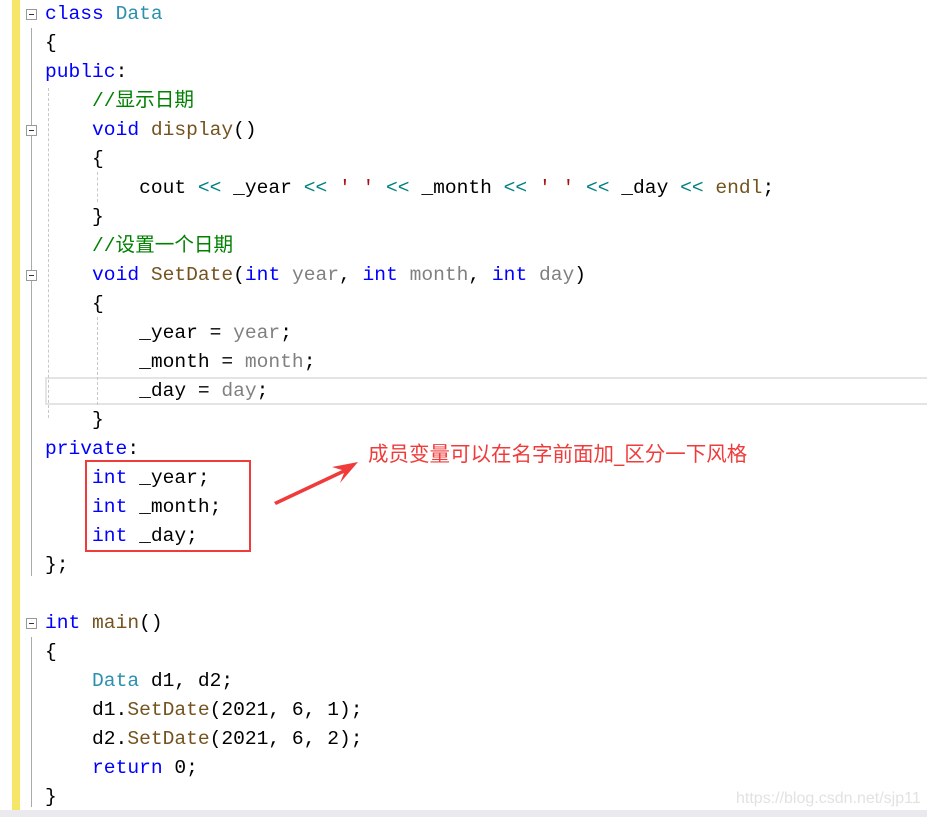 This screenshot has height=817, width=927. What do you see at coordinates (186, 768) in the screenshot?
I see `code-token: 0;` at bounding box center [186, 768].